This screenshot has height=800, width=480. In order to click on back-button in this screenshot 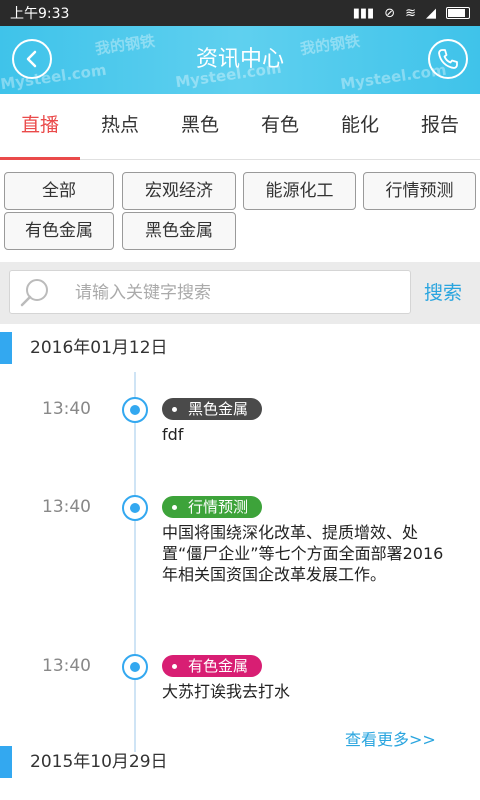, I will do `click(32, 59)`.